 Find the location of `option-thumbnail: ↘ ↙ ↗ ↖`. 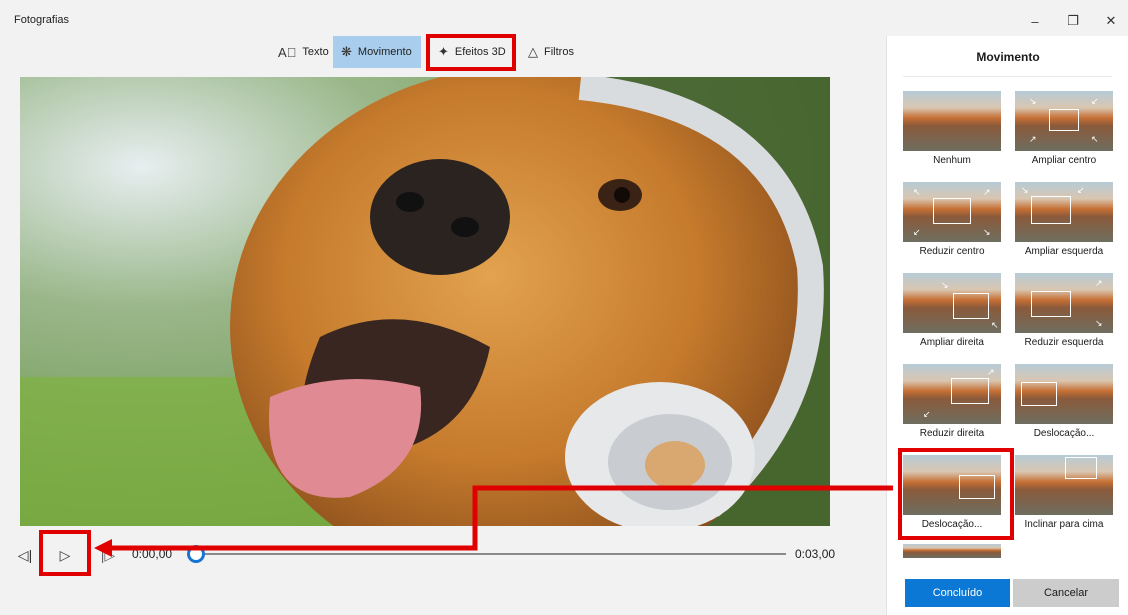

option-thumbnail: ↘ ↙ ↗ ↖ is located at coordinates (1064, 121).